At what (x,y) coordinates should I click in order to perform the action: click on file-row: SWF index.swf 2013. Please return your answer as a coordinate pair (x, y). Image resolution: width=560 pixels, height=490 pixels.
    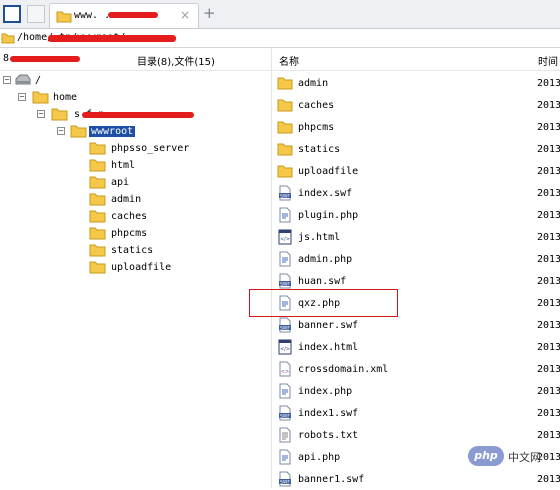
    Looking at the image, I should click on (416, 193).